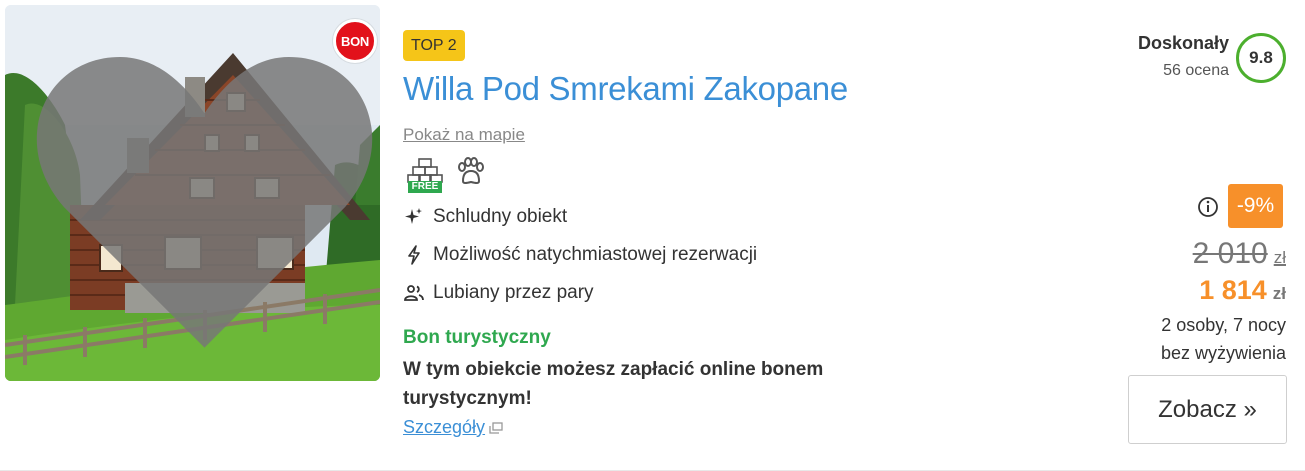  I want to click on details-link-label: Szczegóły, so click(444, 427).